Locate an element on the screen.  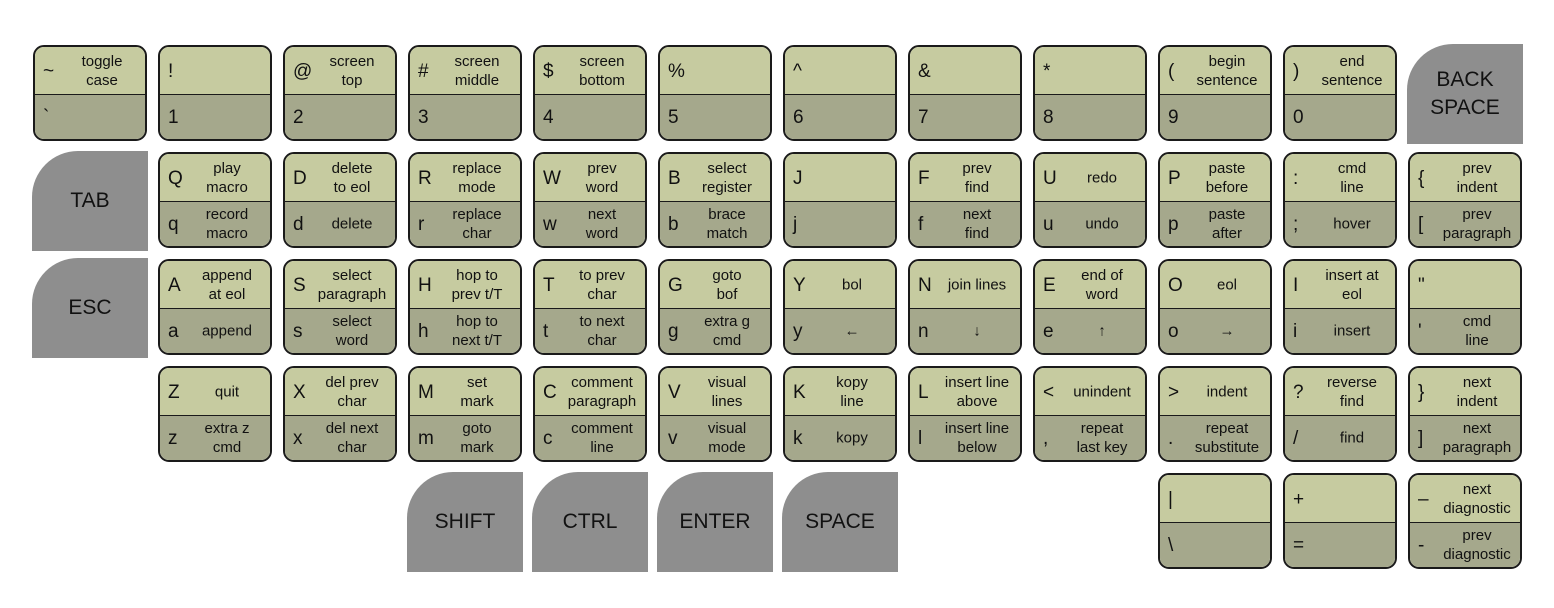
key-0: ) end sentence 0 is located at coordinates (1340, 93).